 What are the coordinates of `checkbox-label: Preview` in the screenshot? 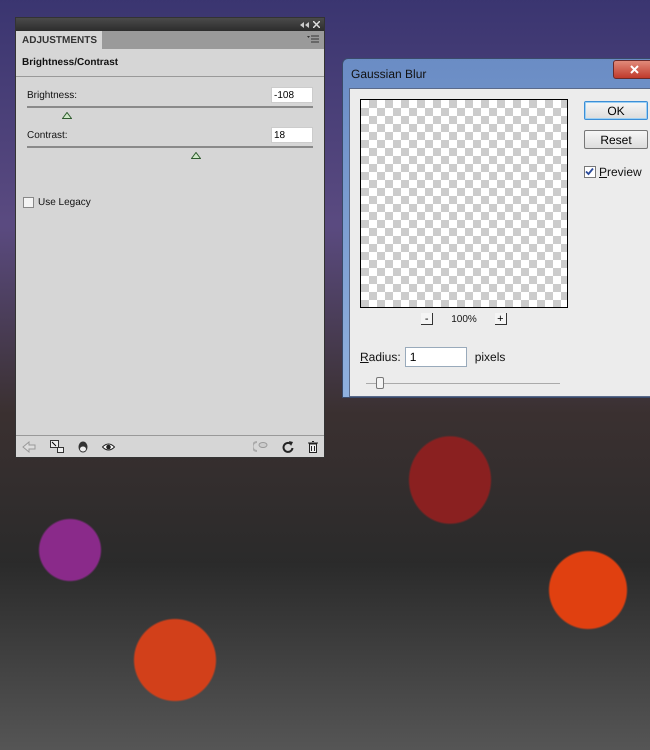 It's located at (620, 172).